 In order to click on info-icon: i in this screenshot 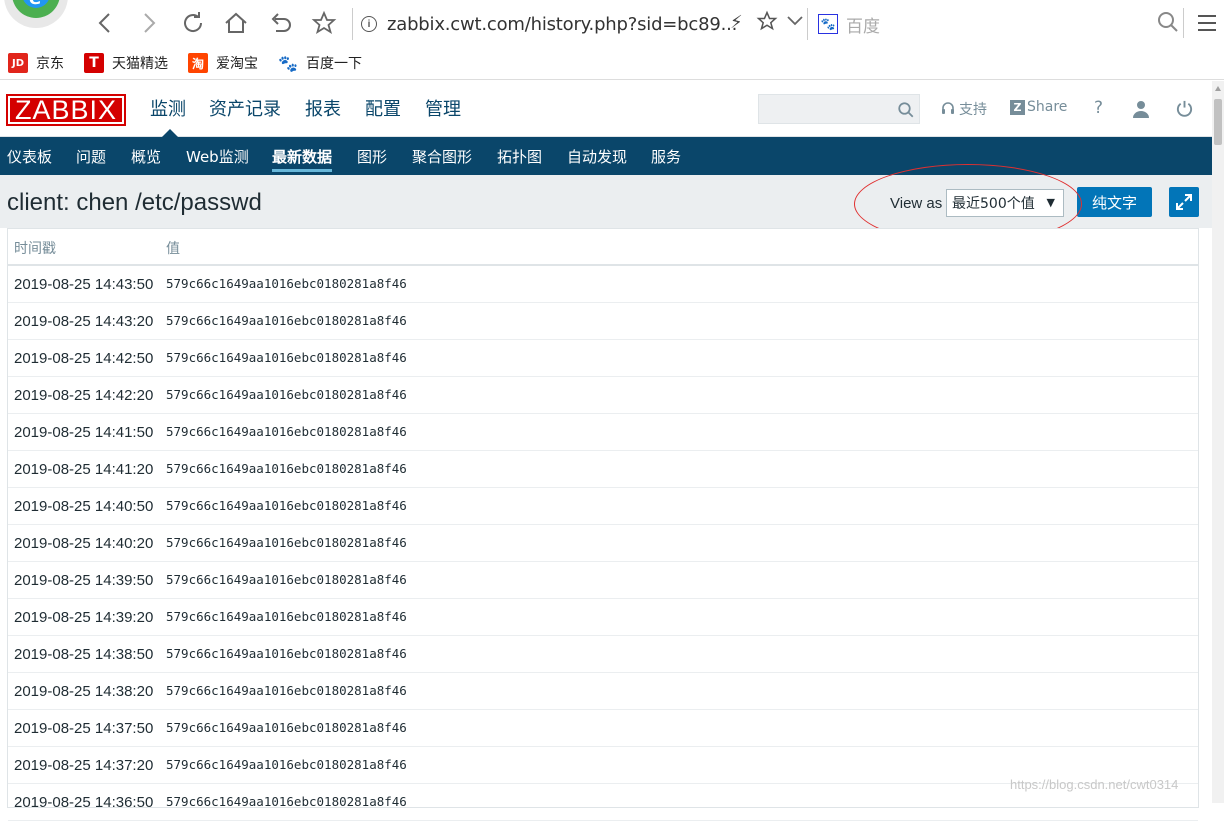, I will do `click(369, 24)`.